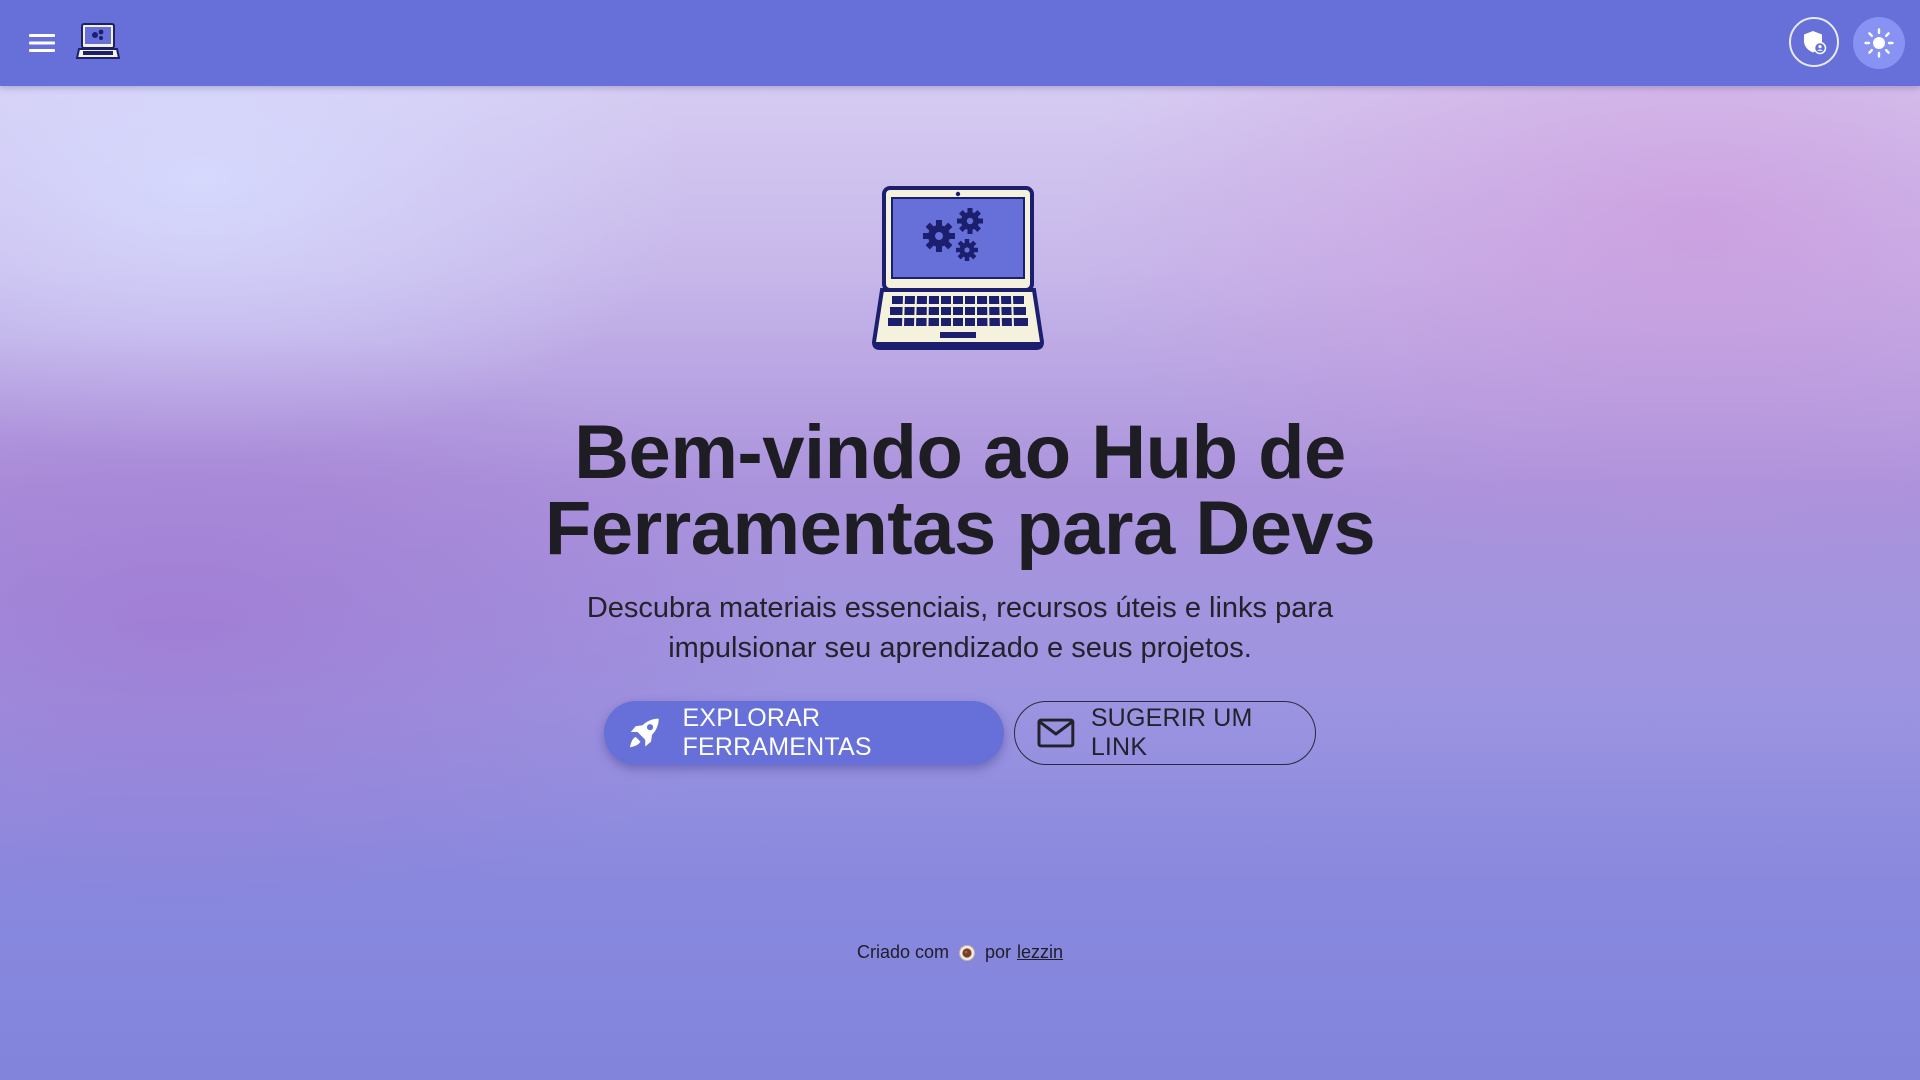  Describe the element at coordinates (960, 43) in the screenshot. I see `top-app-bar` at that location.